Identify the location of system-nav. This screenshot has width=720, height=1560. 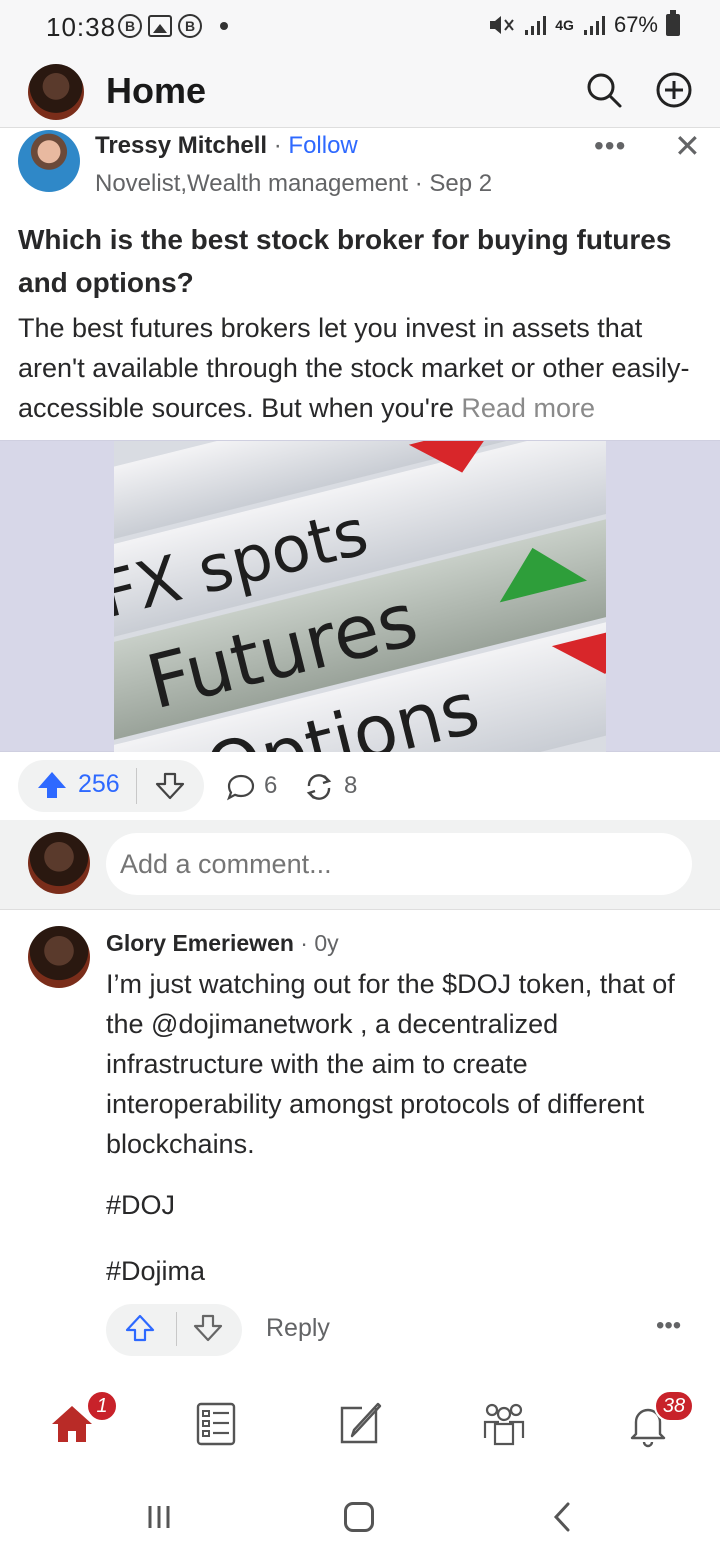
(360, 1515).